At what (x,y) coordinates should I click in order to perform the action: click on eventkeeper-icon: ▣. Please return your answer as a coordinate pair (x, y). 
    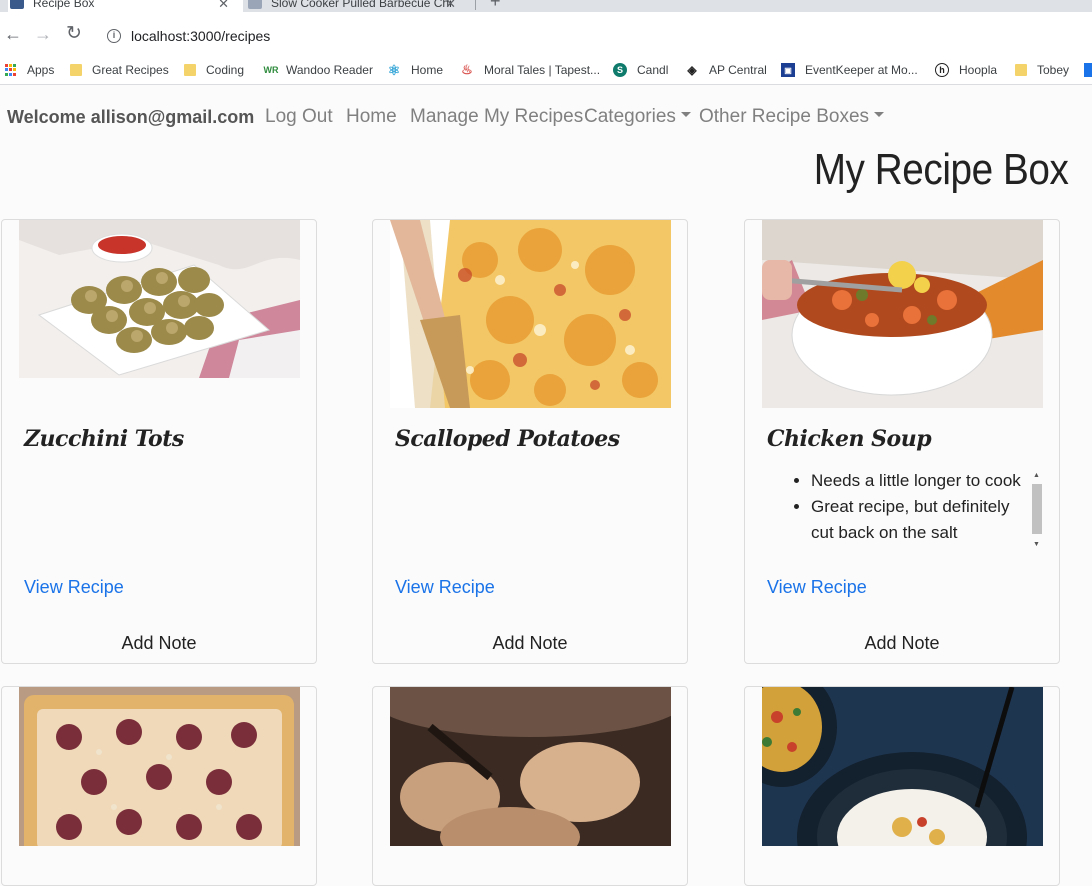
    Looking at the image, I should click on (788, 70).